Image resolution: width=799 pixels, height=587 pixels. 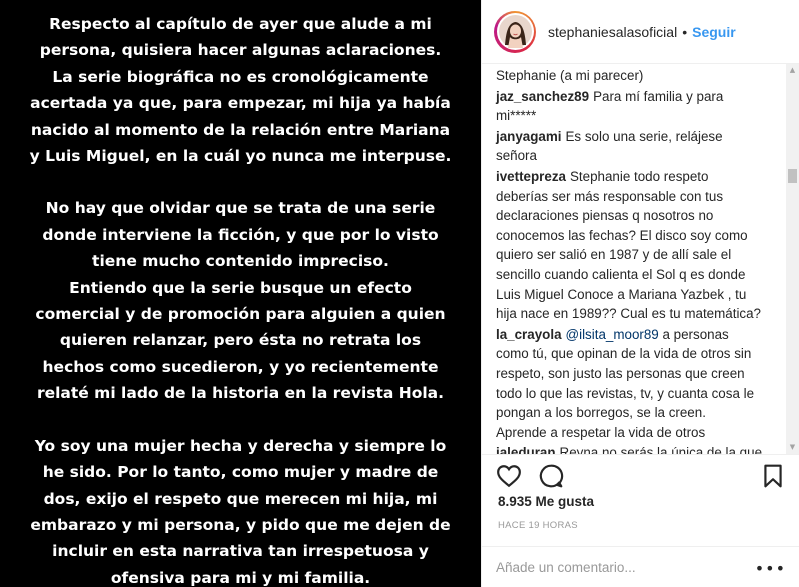 What do you see at coordinates (526, 449) in the screenshot?
I see `comment-username: ialeduran` at bounding box center [526, 449].